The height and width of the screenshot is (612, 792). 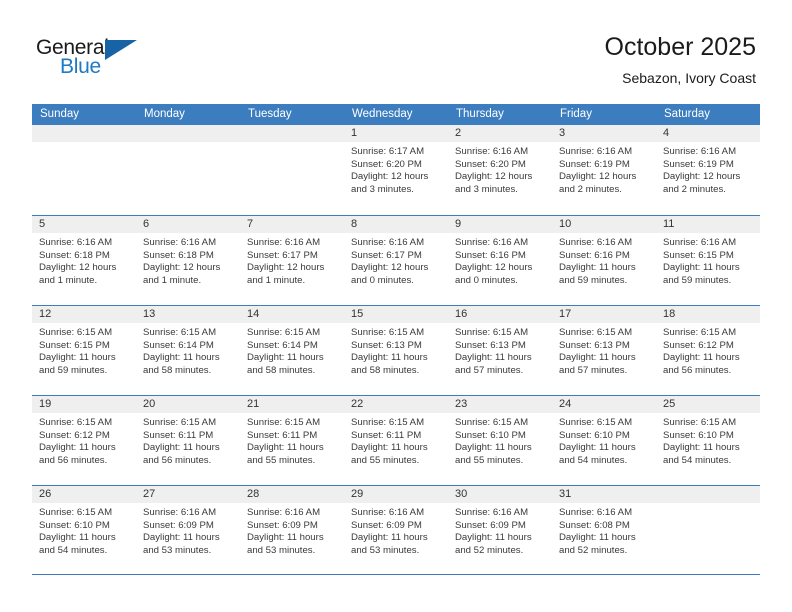 What do you see at coordinates (149, 314) in the screenshot?
I see `day-number: 13` at bounding box center [149, 314].